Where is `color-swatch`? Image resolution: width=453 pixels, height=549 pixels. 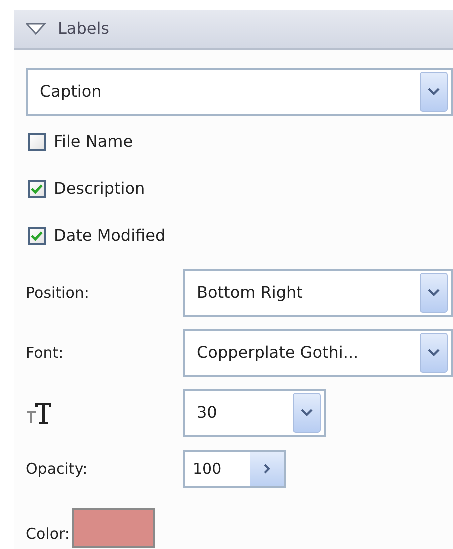
color-swatch is located at coordinates (113, 528).